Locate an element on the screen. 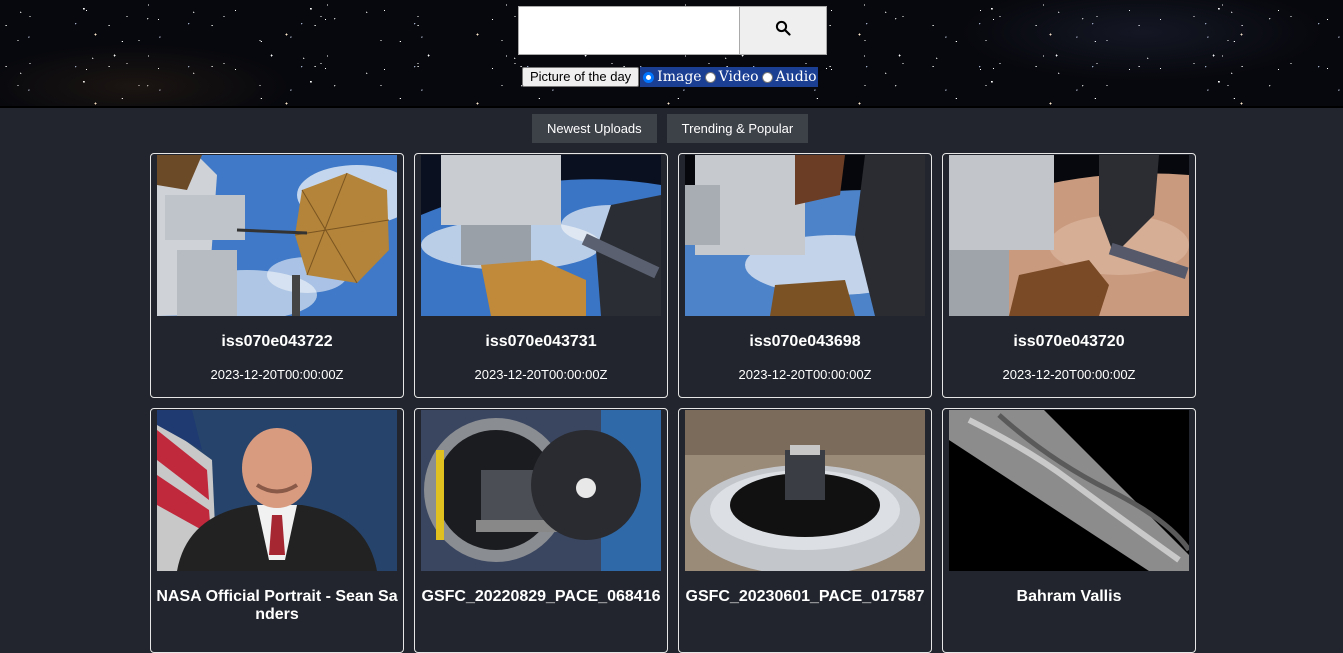  radio-image is located at coordinates (649, 77).